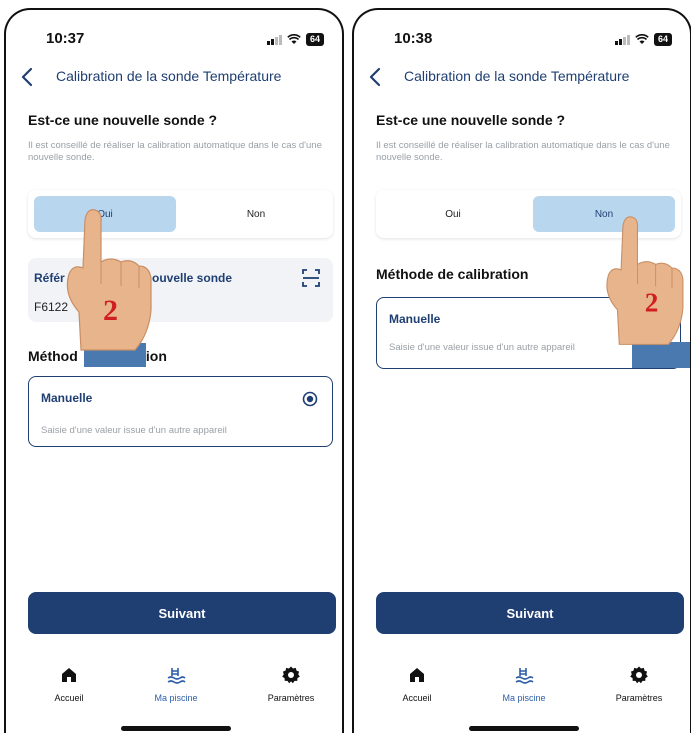 The width and height of the screenshot is (691, 733). I want to click on reference-label-end: ouvelle sonde, so click(192, 278).